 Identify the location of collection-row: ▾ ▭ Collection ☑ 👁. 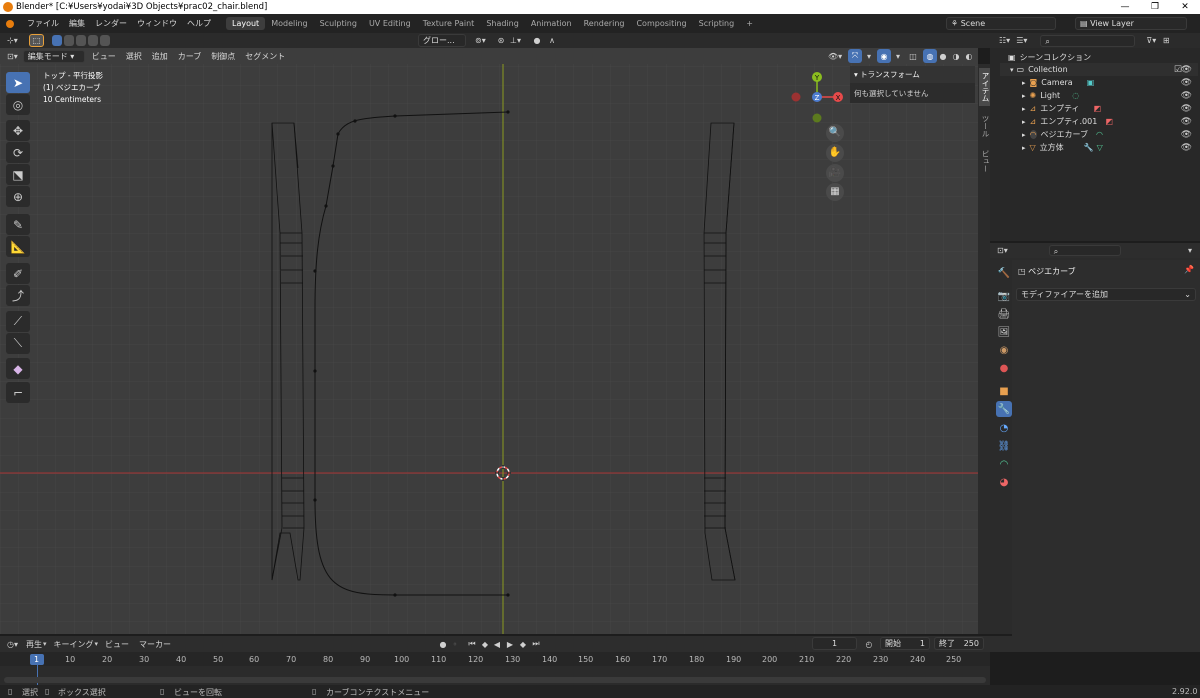
(1099, 69).